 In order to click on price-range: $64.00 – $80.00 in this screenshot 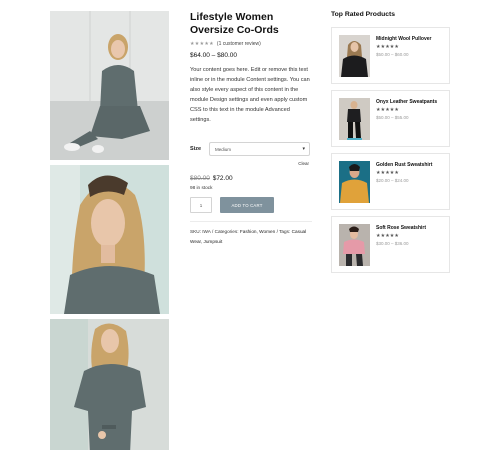, I will do `click(213, 55)`.